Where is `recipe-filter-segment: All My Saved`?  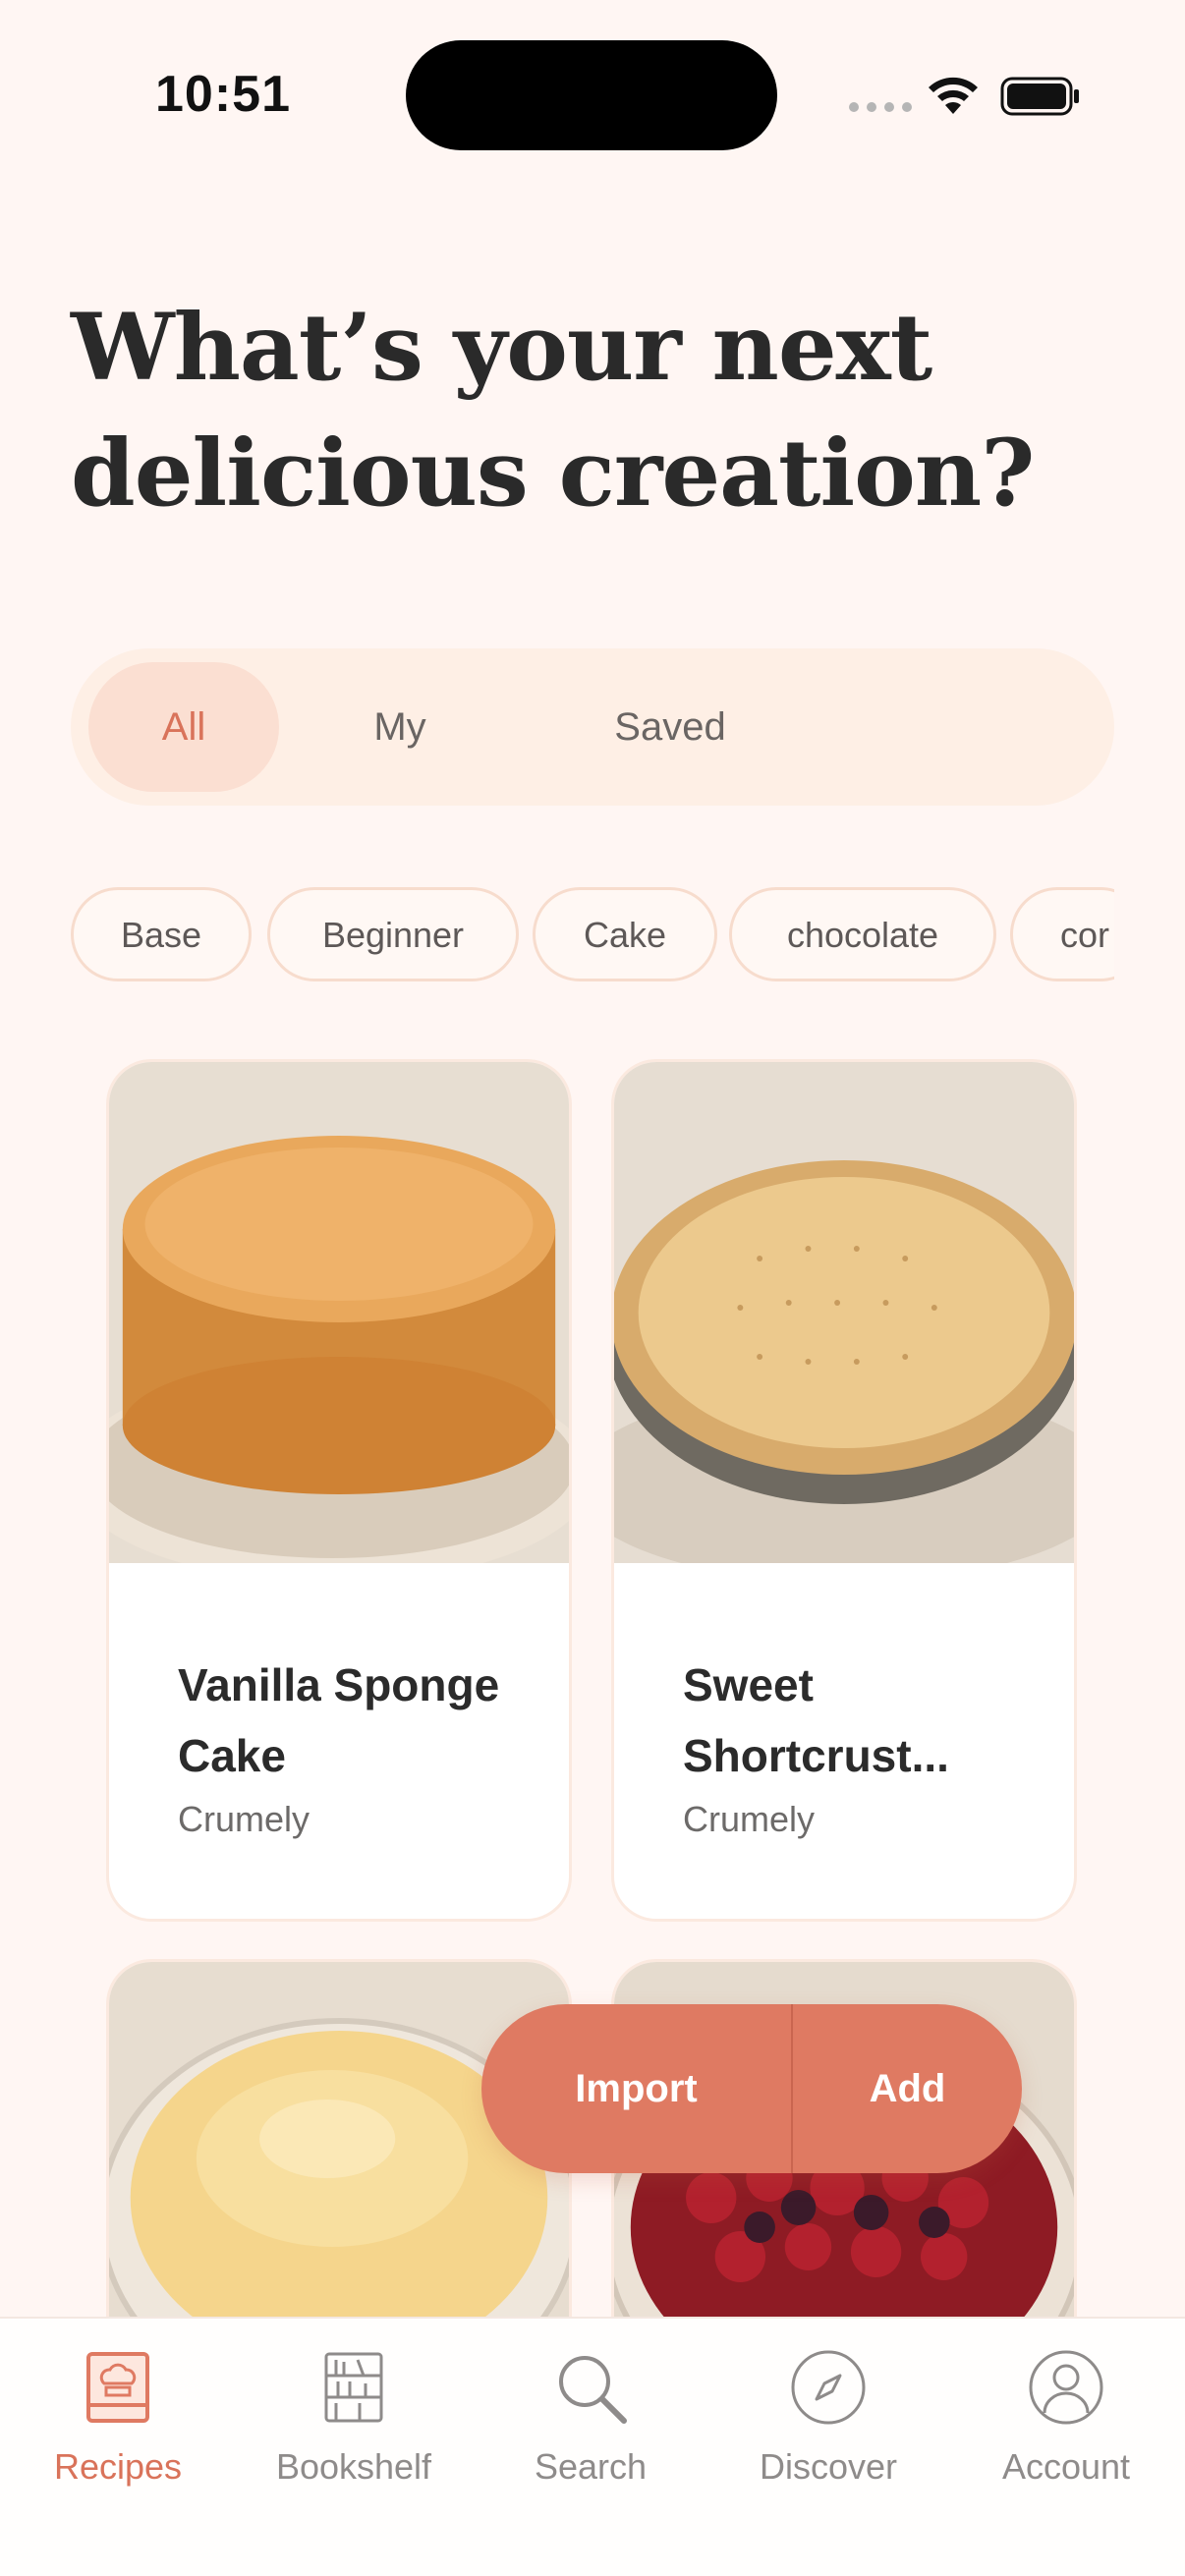 recipe-filter-segment: All My Saved is located at coordinates (592, 727).